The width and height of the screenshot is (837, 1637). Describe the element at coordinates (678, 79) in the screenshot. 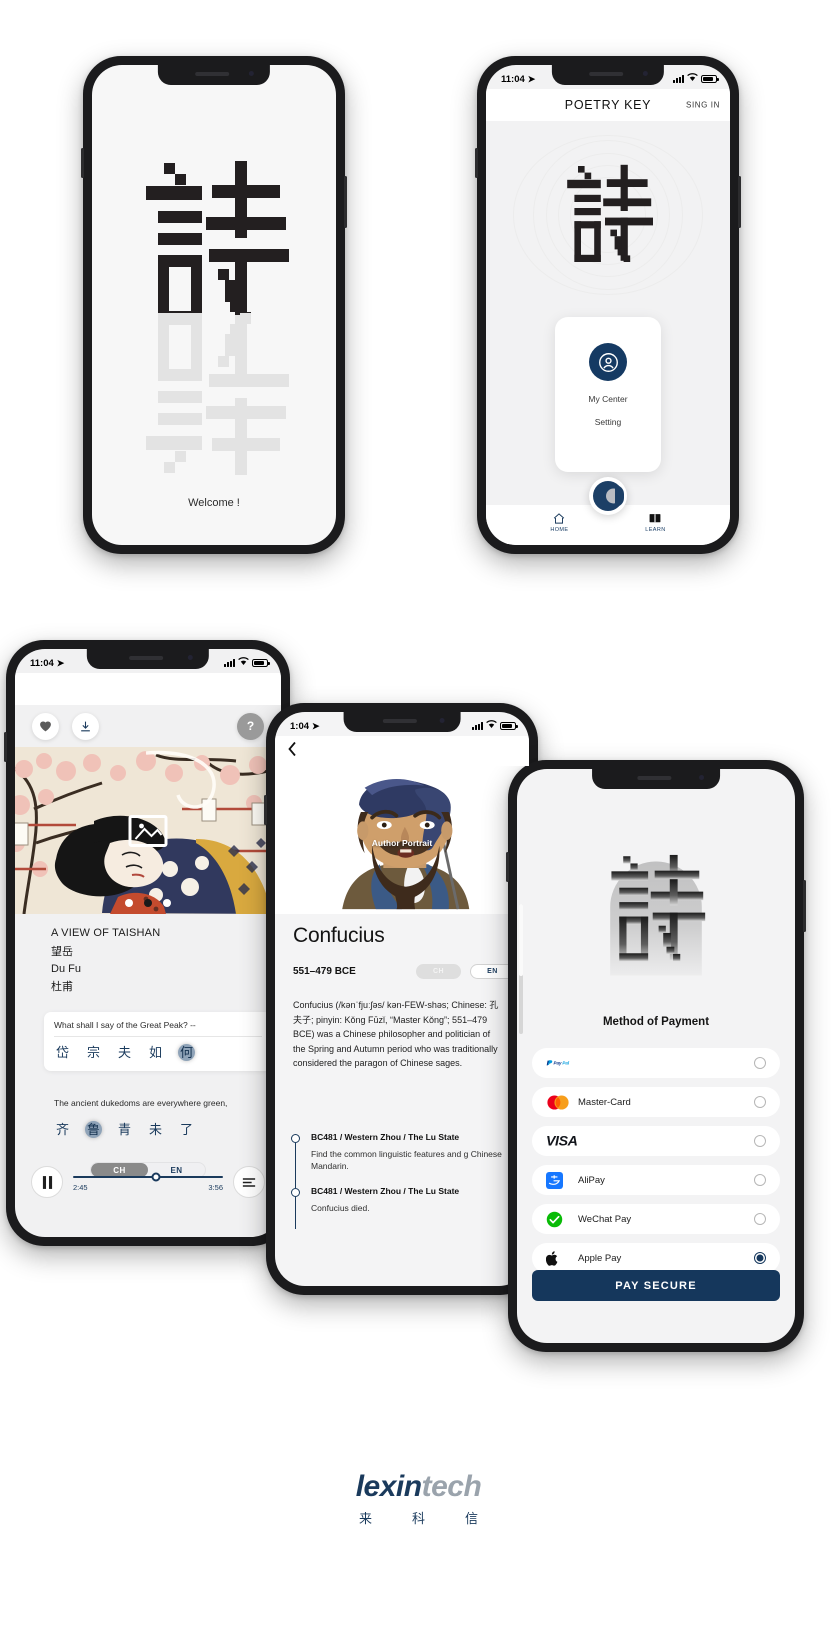

I see `signal-icon` at that location.